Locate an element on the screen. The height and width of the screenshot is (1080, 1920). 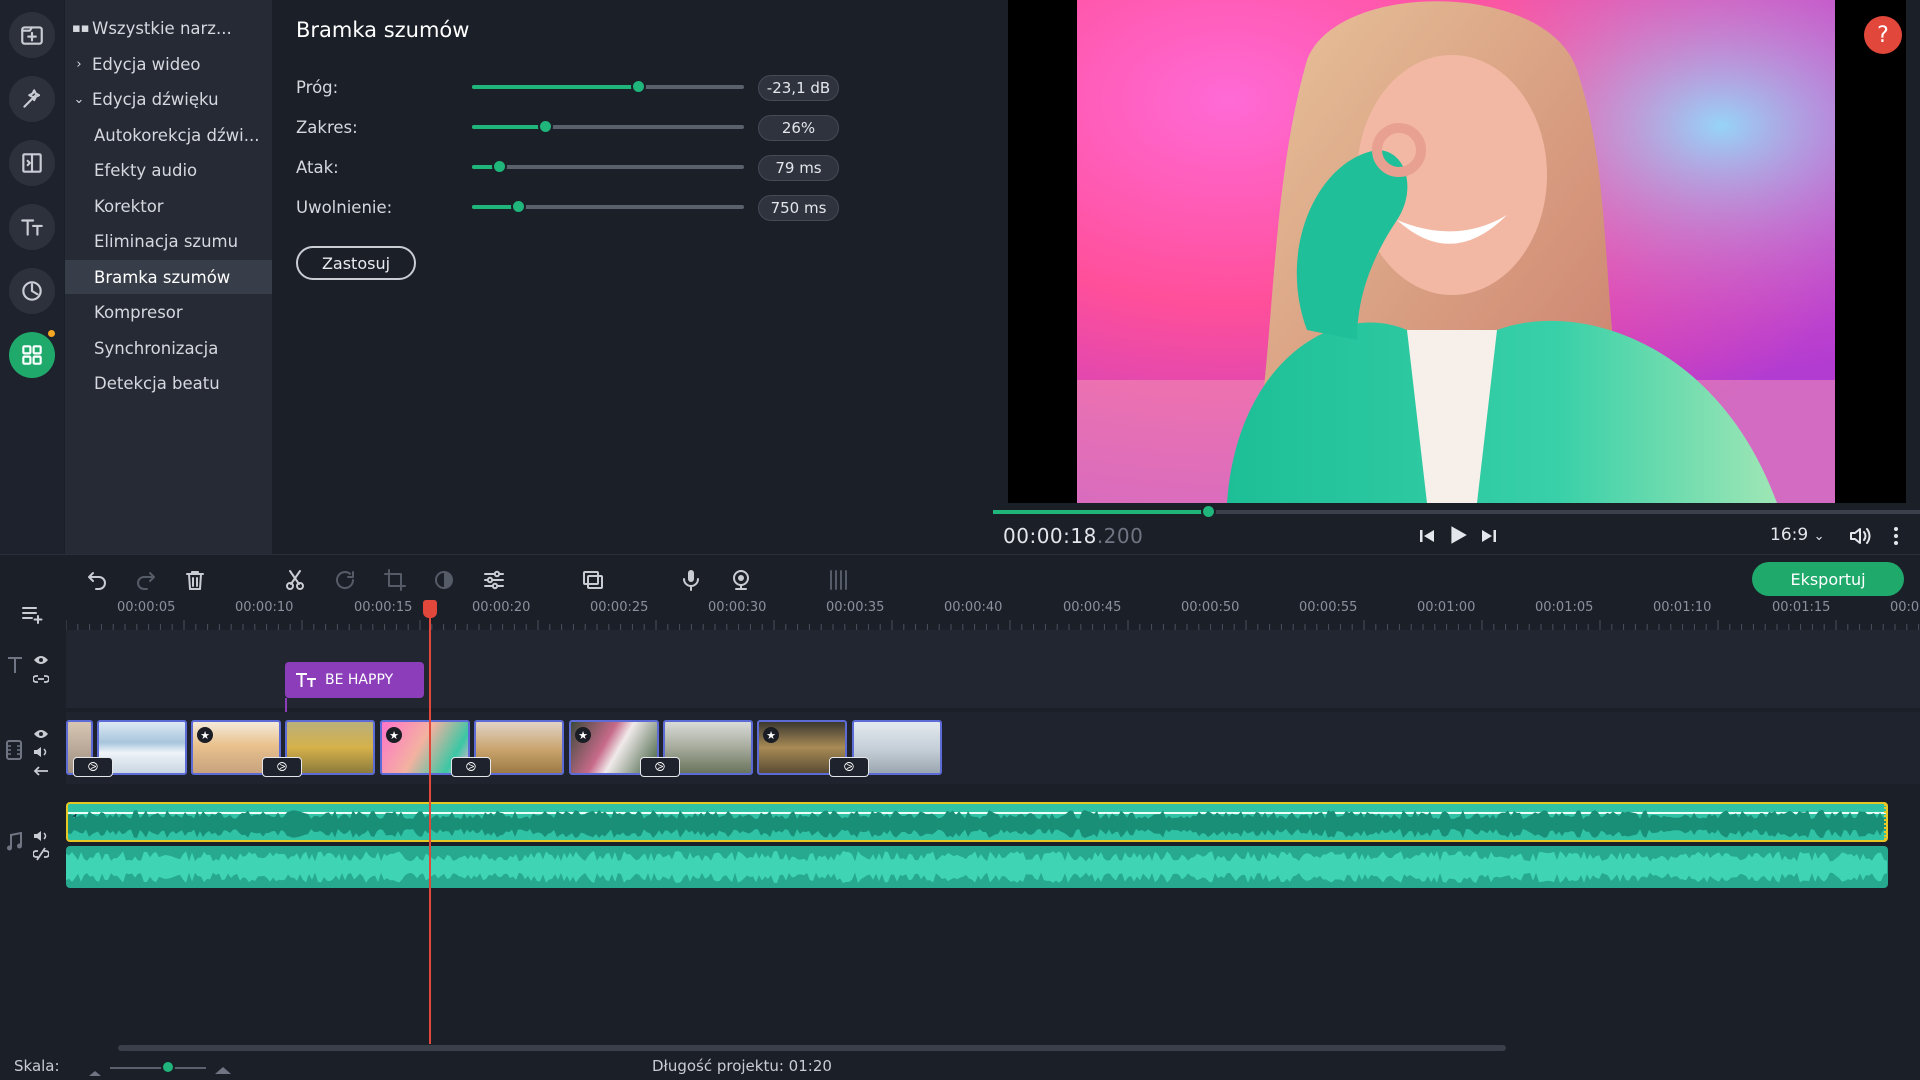
step-back-icon is located at coordinates (1427, 536).